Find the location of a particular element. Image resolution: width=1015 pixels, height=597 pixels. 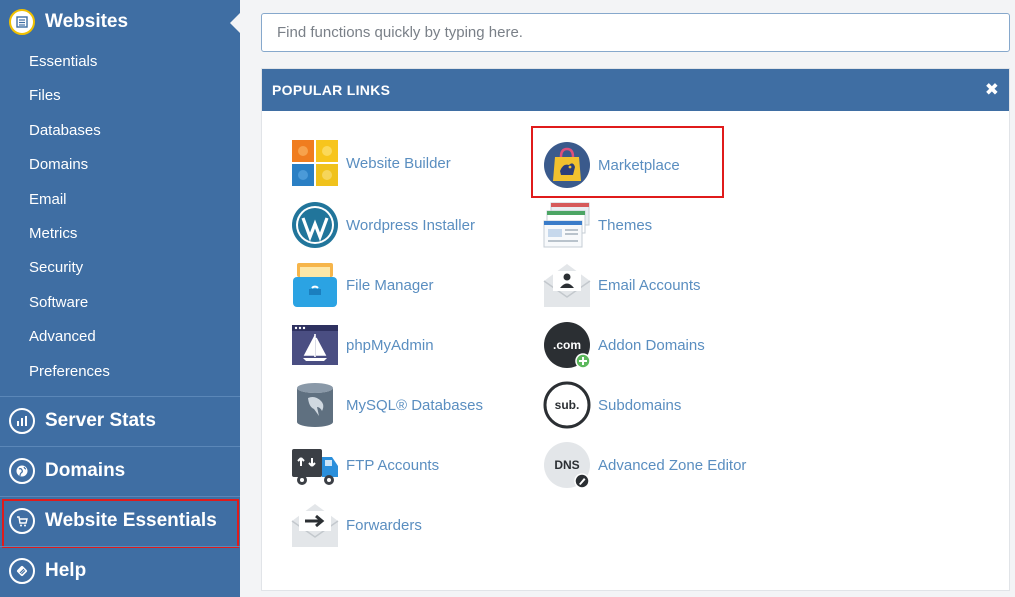

svg-text: .com is located at coordinates (567, 345).